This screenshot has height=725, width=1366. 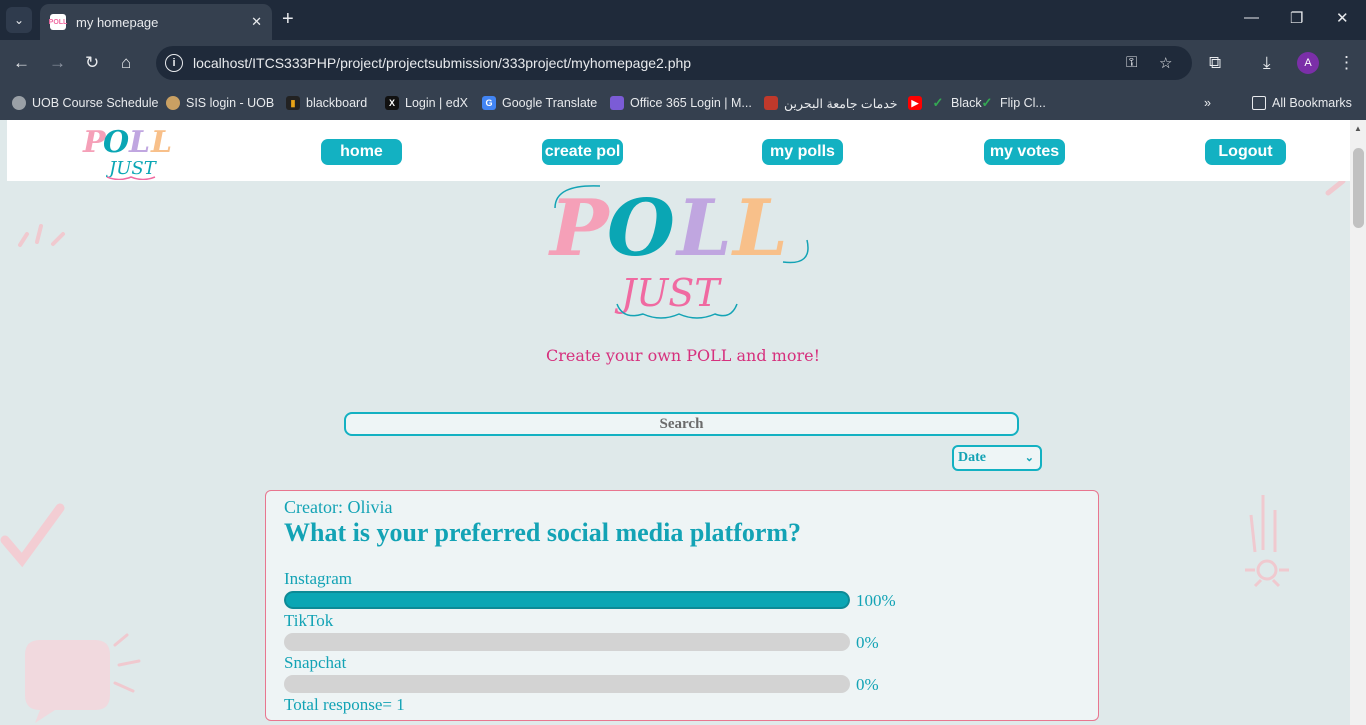 I want to click on close-icon: ✕, so click(x=256, y=22).